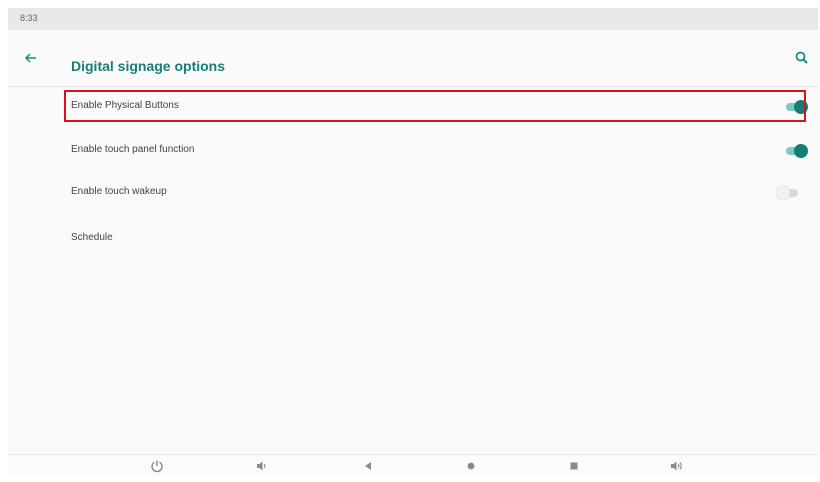 The width and height of the screenshot is (820, 482). What do you see at coordinates (413, 19) in the screenshot?
I see `status-bar: 8:33` at bounding box center [413, 19].